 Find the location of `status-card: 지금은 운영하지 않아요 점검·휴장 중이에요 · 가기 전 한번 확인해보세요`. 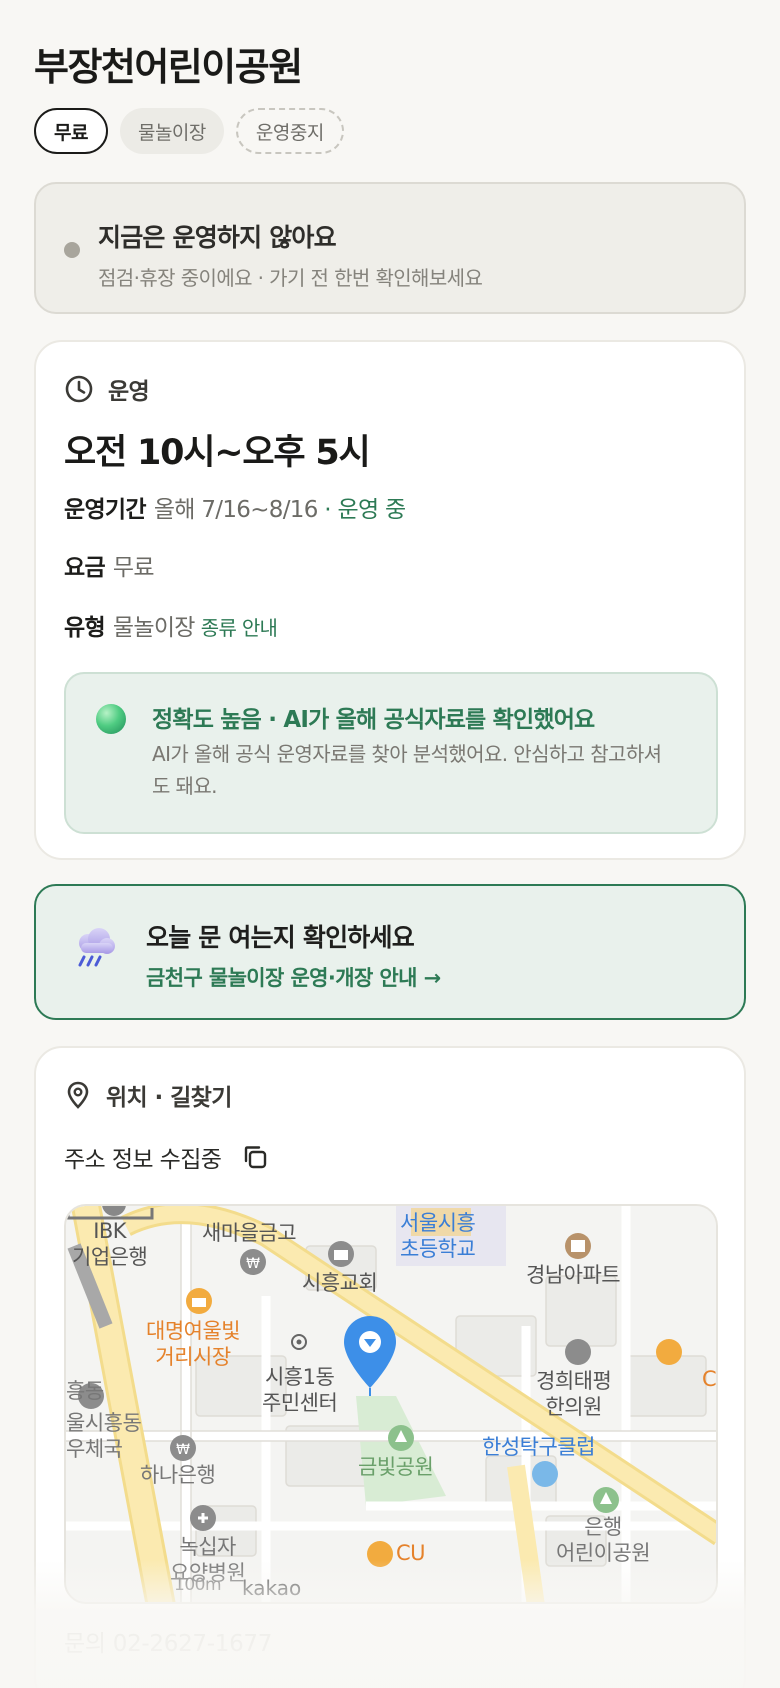

status-card: 지금은 운영하지 않아요 점검·휴장 중이에요 · 가기 전 한번 확인해보세요 is located at coordinates (390, 248).